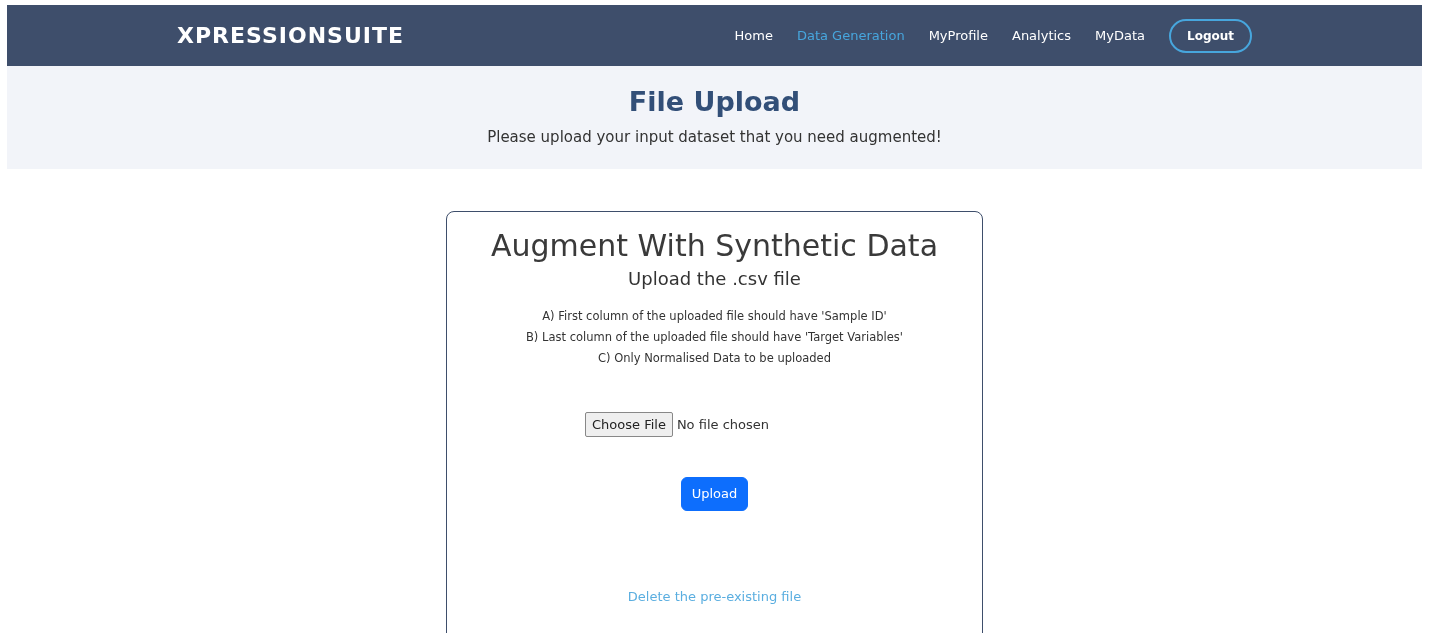 This screenshot has height=633, width=1429. I want to click on page-subtitle: Please upload your input dataset that you need augmented!, so click(714, 138).